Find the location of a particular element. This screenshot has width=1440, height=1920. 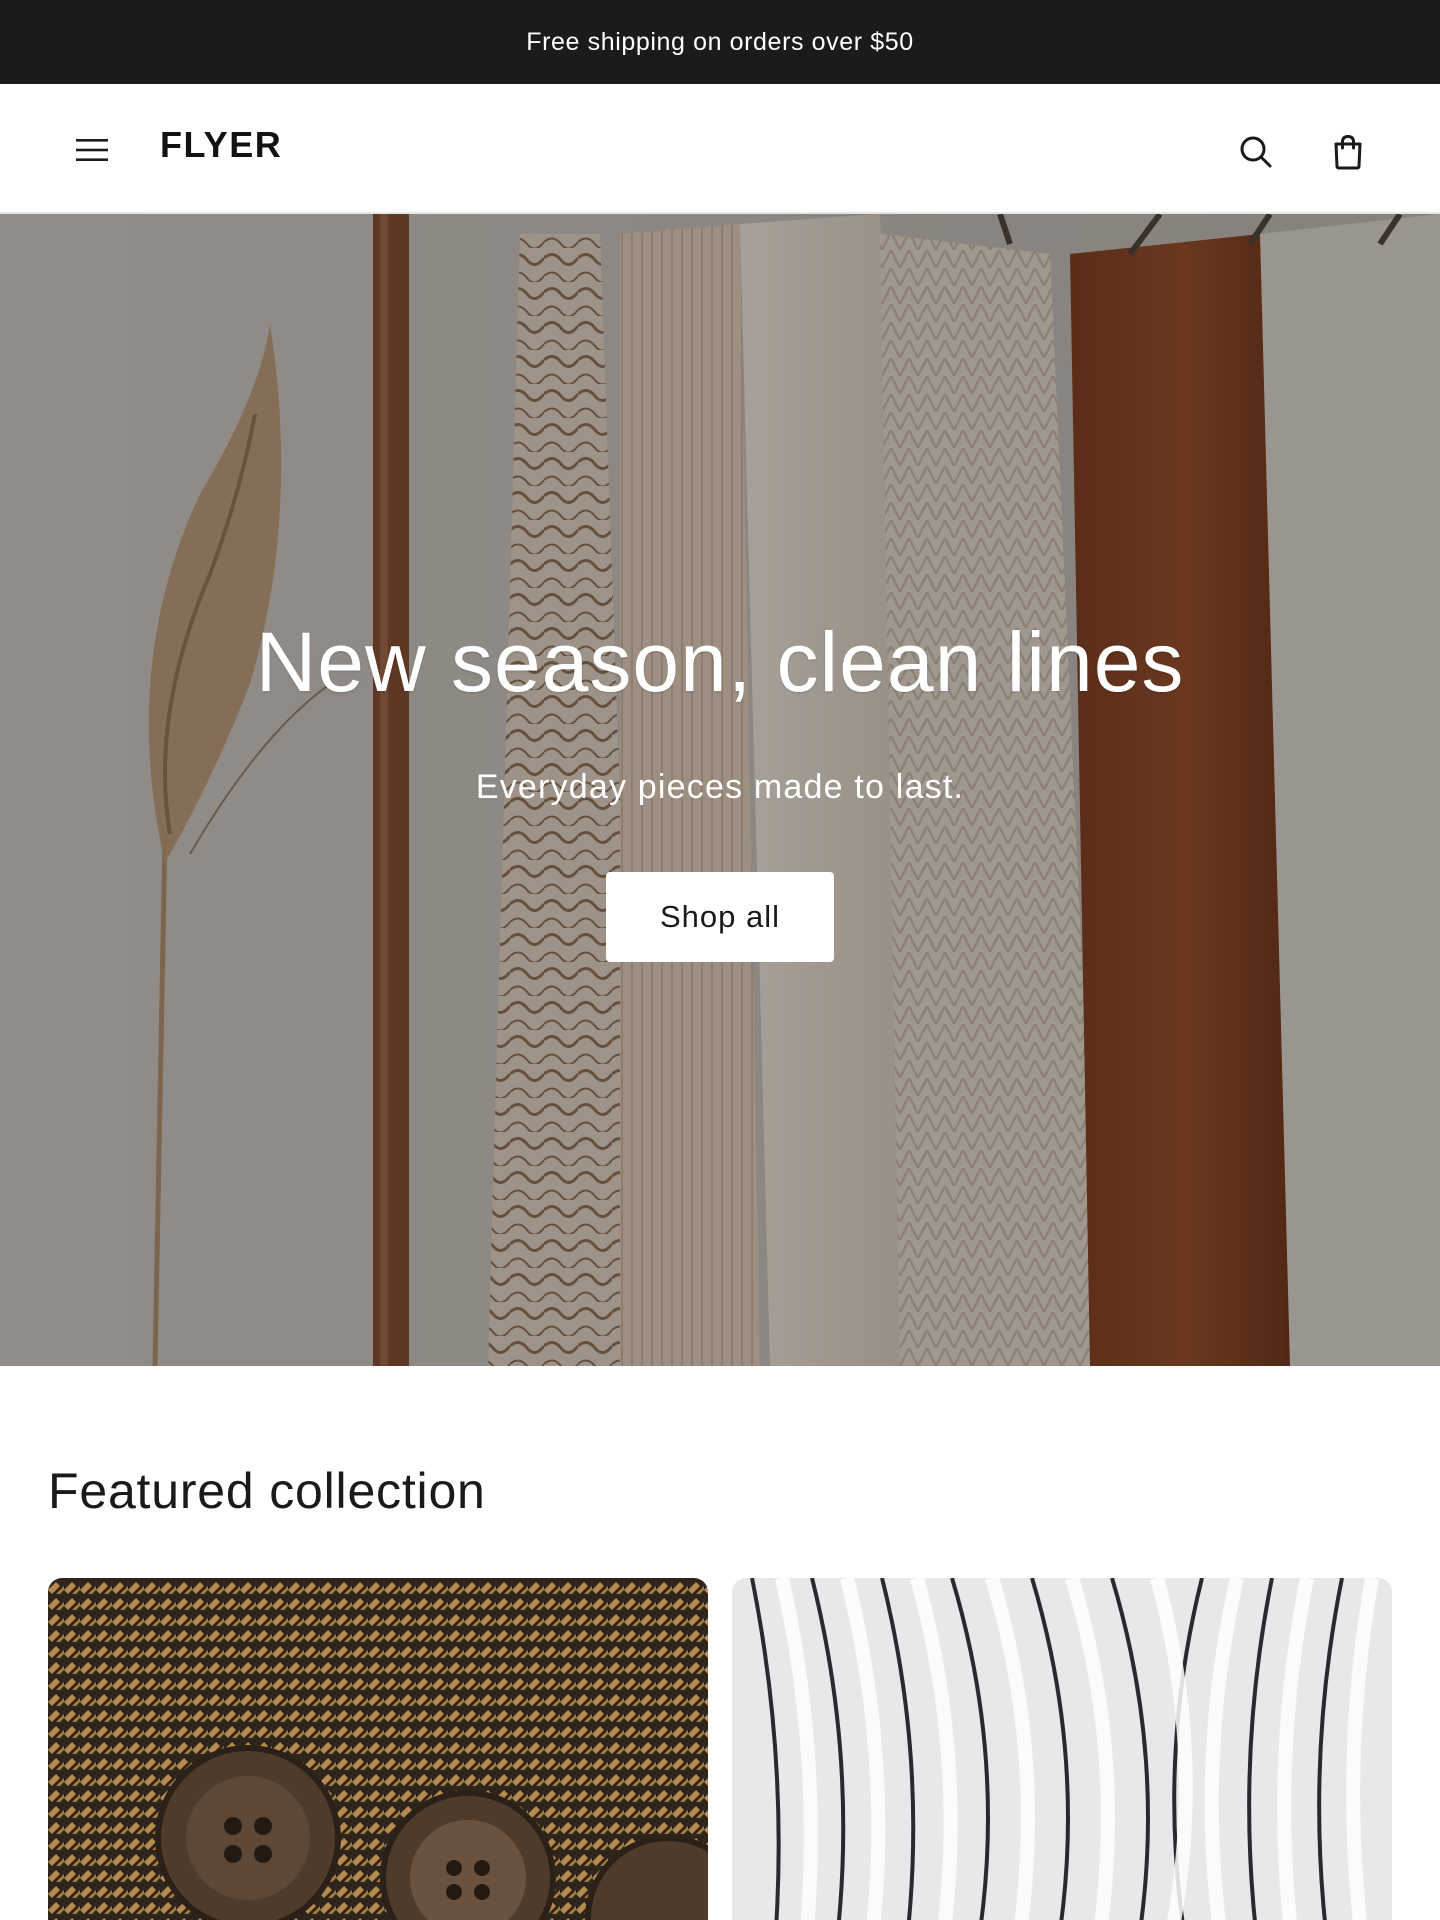

tweed-fabric-buttons-image is located at coordinates (378, 1749).